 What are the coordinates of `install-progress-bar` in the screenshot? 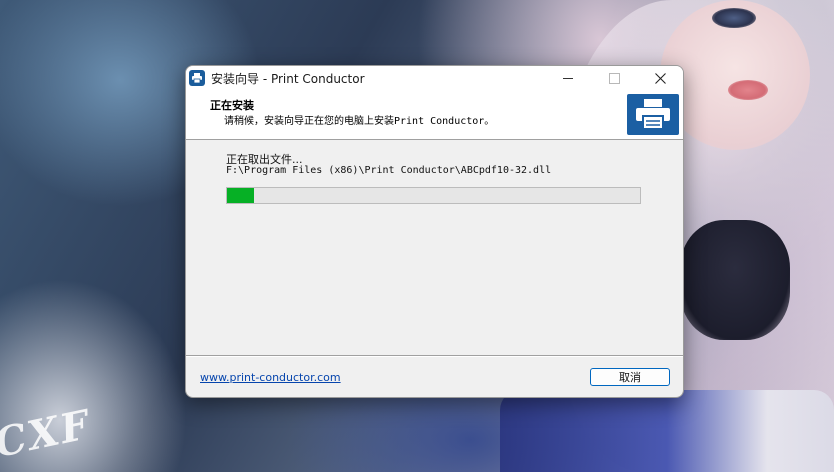 It's located at (433, 195).